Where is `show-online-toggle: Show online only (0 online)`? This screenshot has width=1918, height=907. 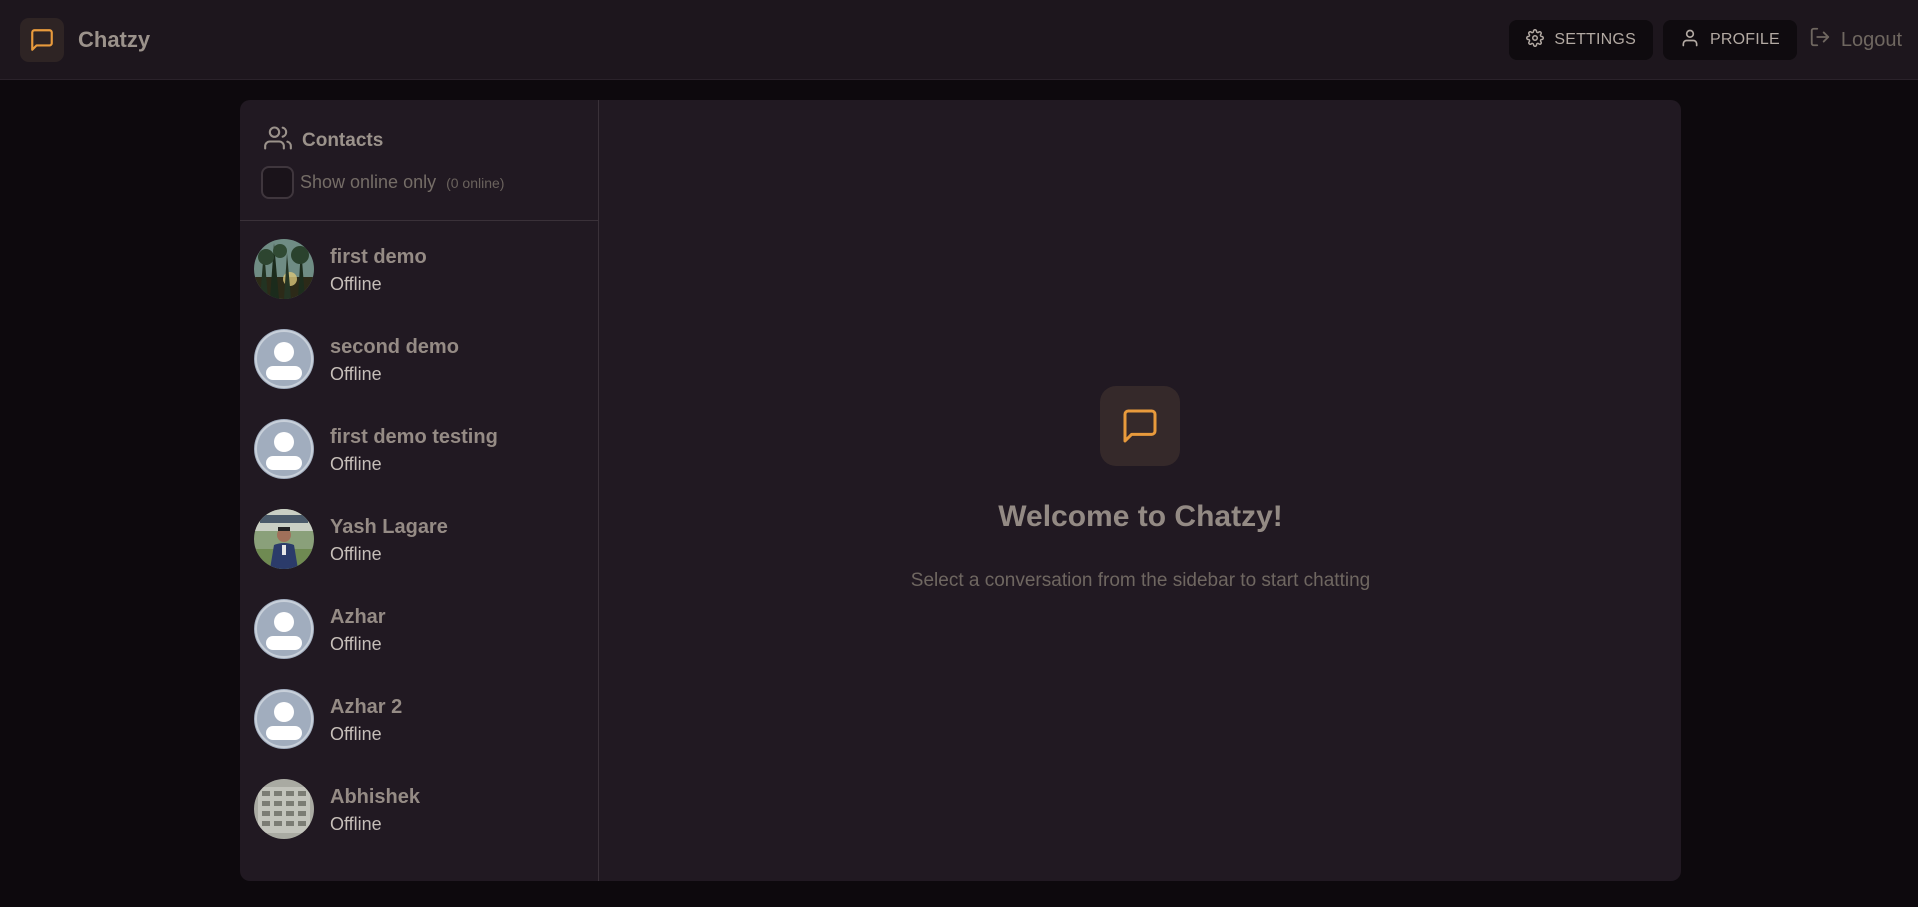
show-online-toggle: Show online only (0 online) is located at coordinates (382, 182).